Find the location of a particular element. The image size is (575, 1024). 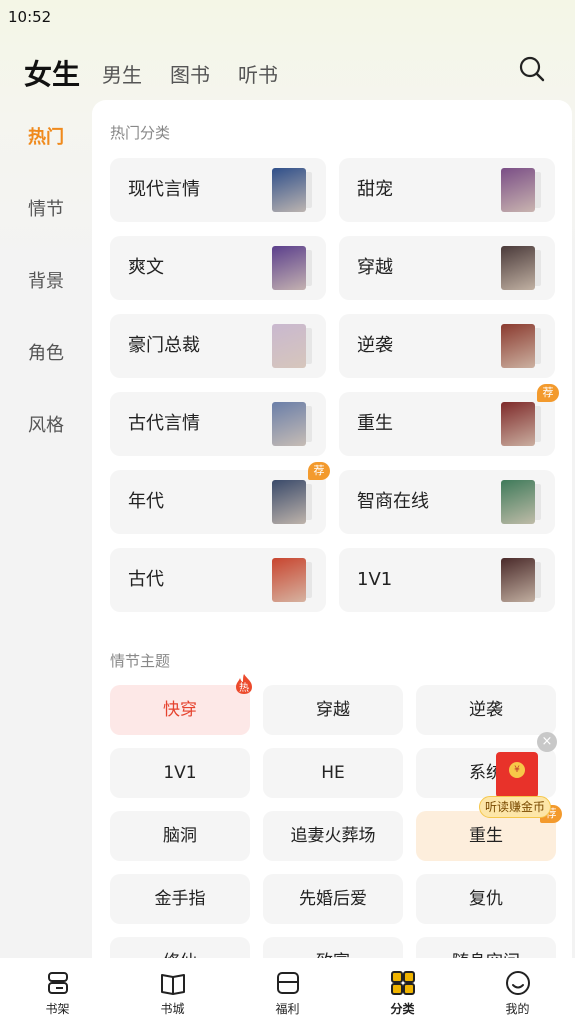

plot-theme-chip: HE is located at coordinates (333, 773).